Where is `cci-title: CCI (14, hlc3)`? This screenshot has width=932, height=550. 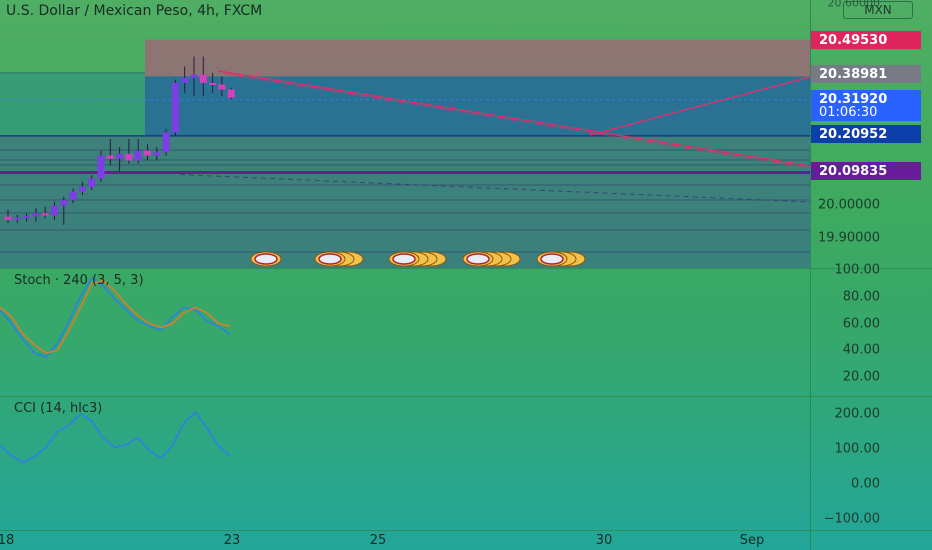
cci-title: CCI (14, hlc3) is located at coordinates (58, 408).